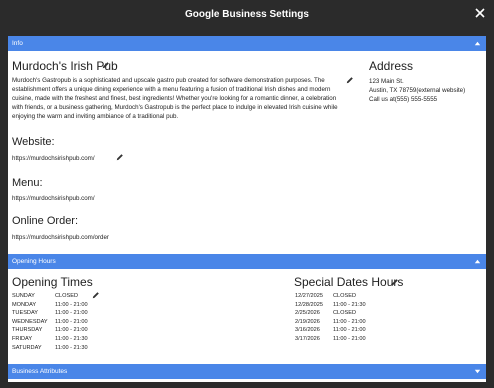 This screenshot has width=494, height=388. Describe the element at coordinates (307, 313) in the screenshot. I see `special-date: 2/25/2026` at that location.